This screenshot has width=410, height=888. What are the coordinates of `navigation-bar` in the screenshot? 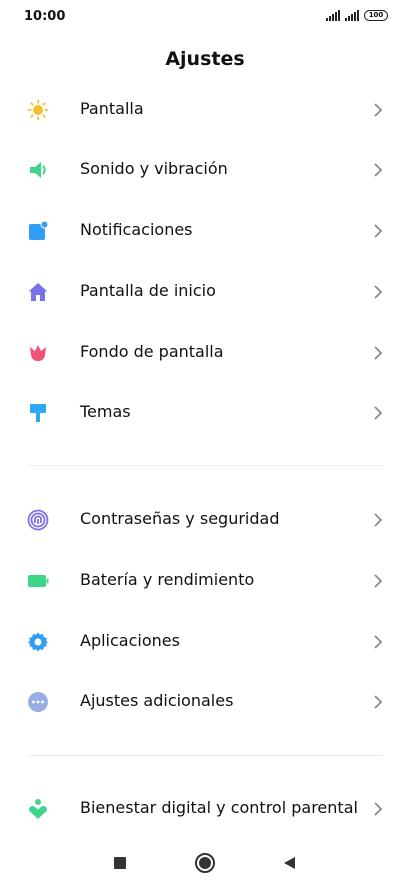 It's located at (205, 863).